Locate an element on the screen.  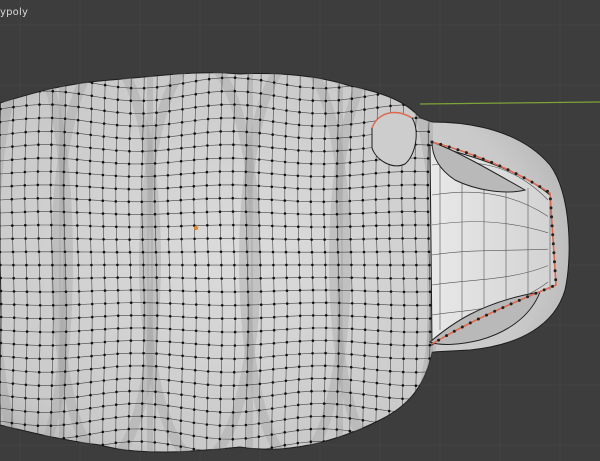
viewport-object-label: ypoly is located at coordinates (14, 12).